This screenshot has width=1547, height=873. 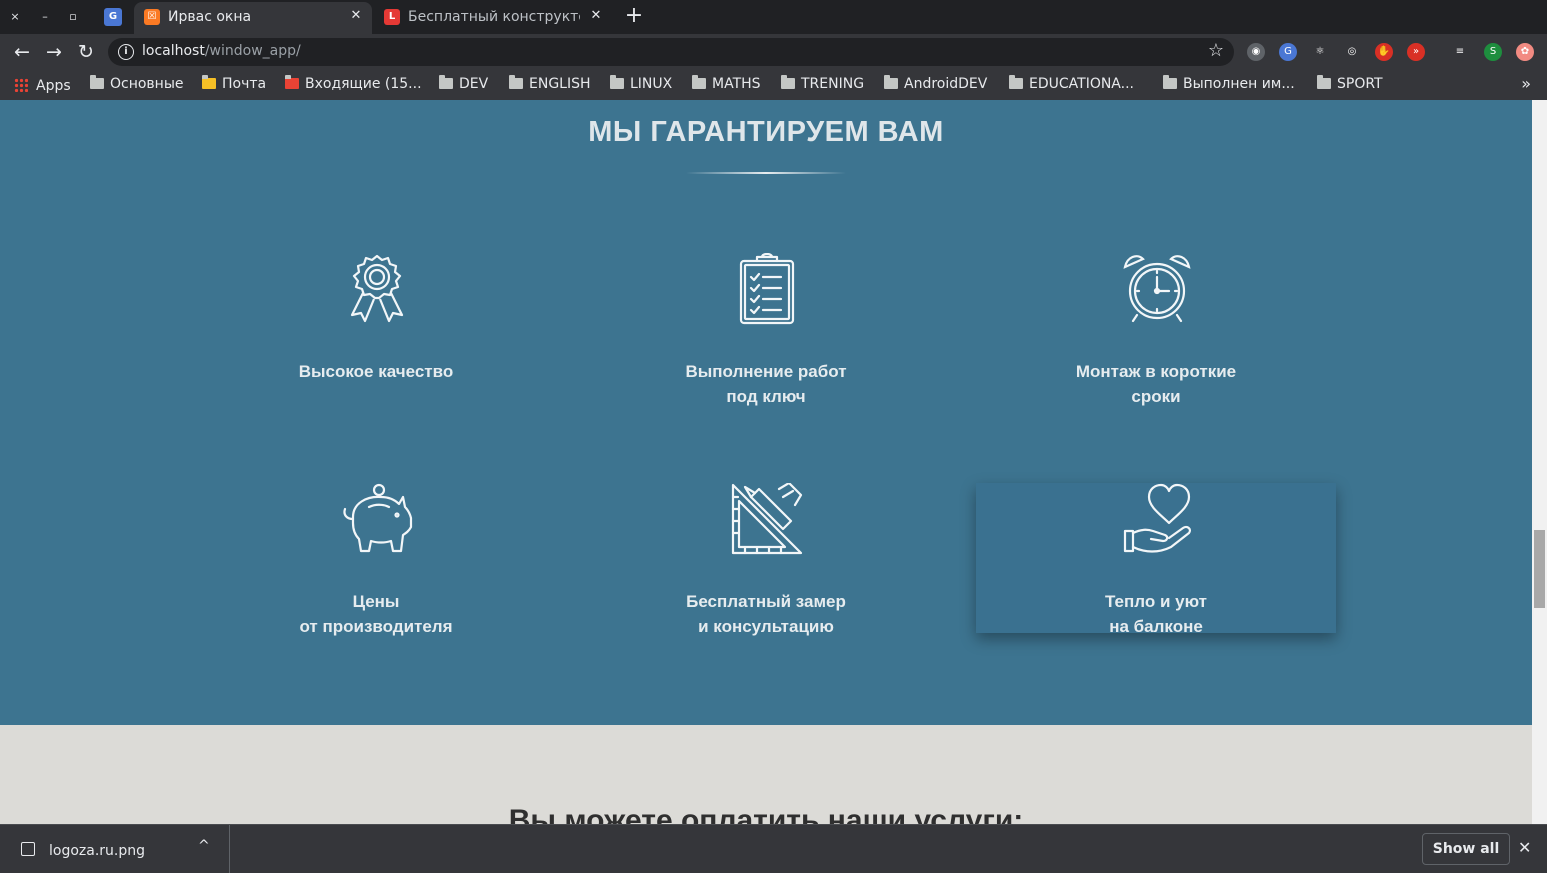 I want to click on forward-button: →, so click(x=54, y=52).